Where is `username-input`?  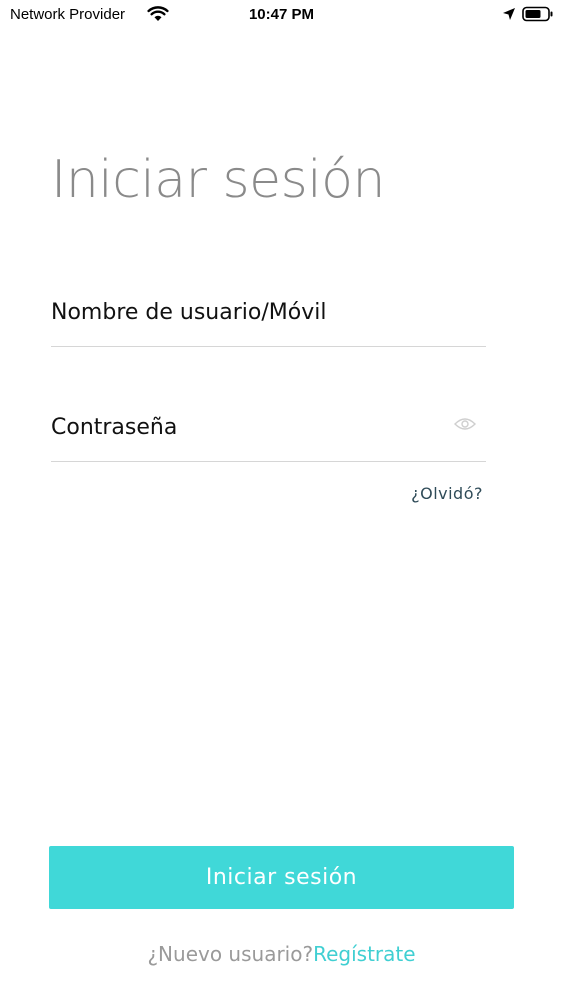 username-input is located at coordinates (241, 312).